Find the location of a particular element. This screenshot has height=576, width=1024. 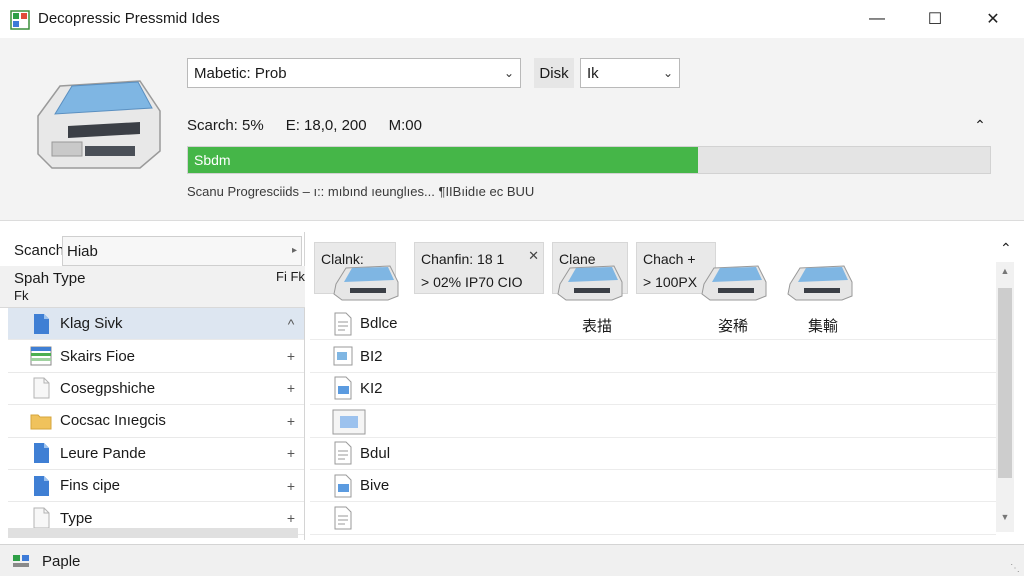

minimize-button: — is located at coordinates (877, 19).